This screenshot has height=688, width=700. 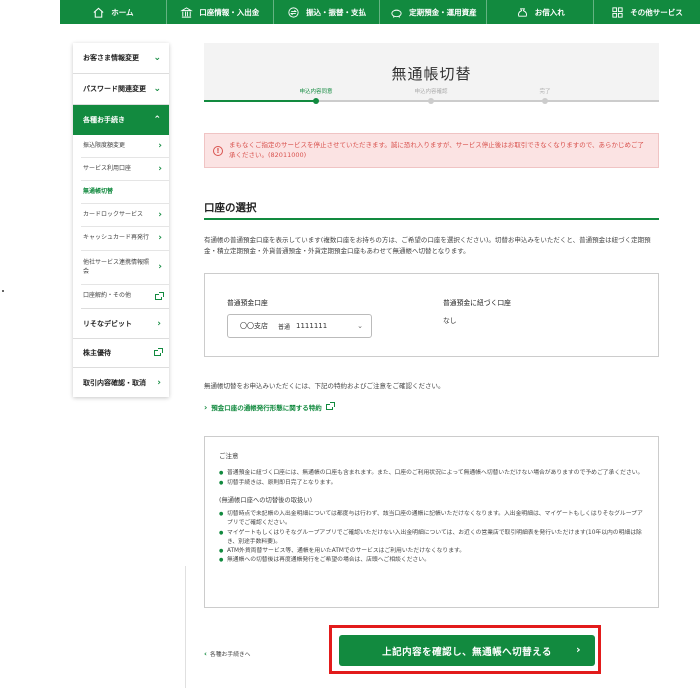 I want to click on caution-bullet: 無通帳への切替後は再度通帳発行をご希望の場合は、店頭へご相談ください。, so click(x=431, y=560).